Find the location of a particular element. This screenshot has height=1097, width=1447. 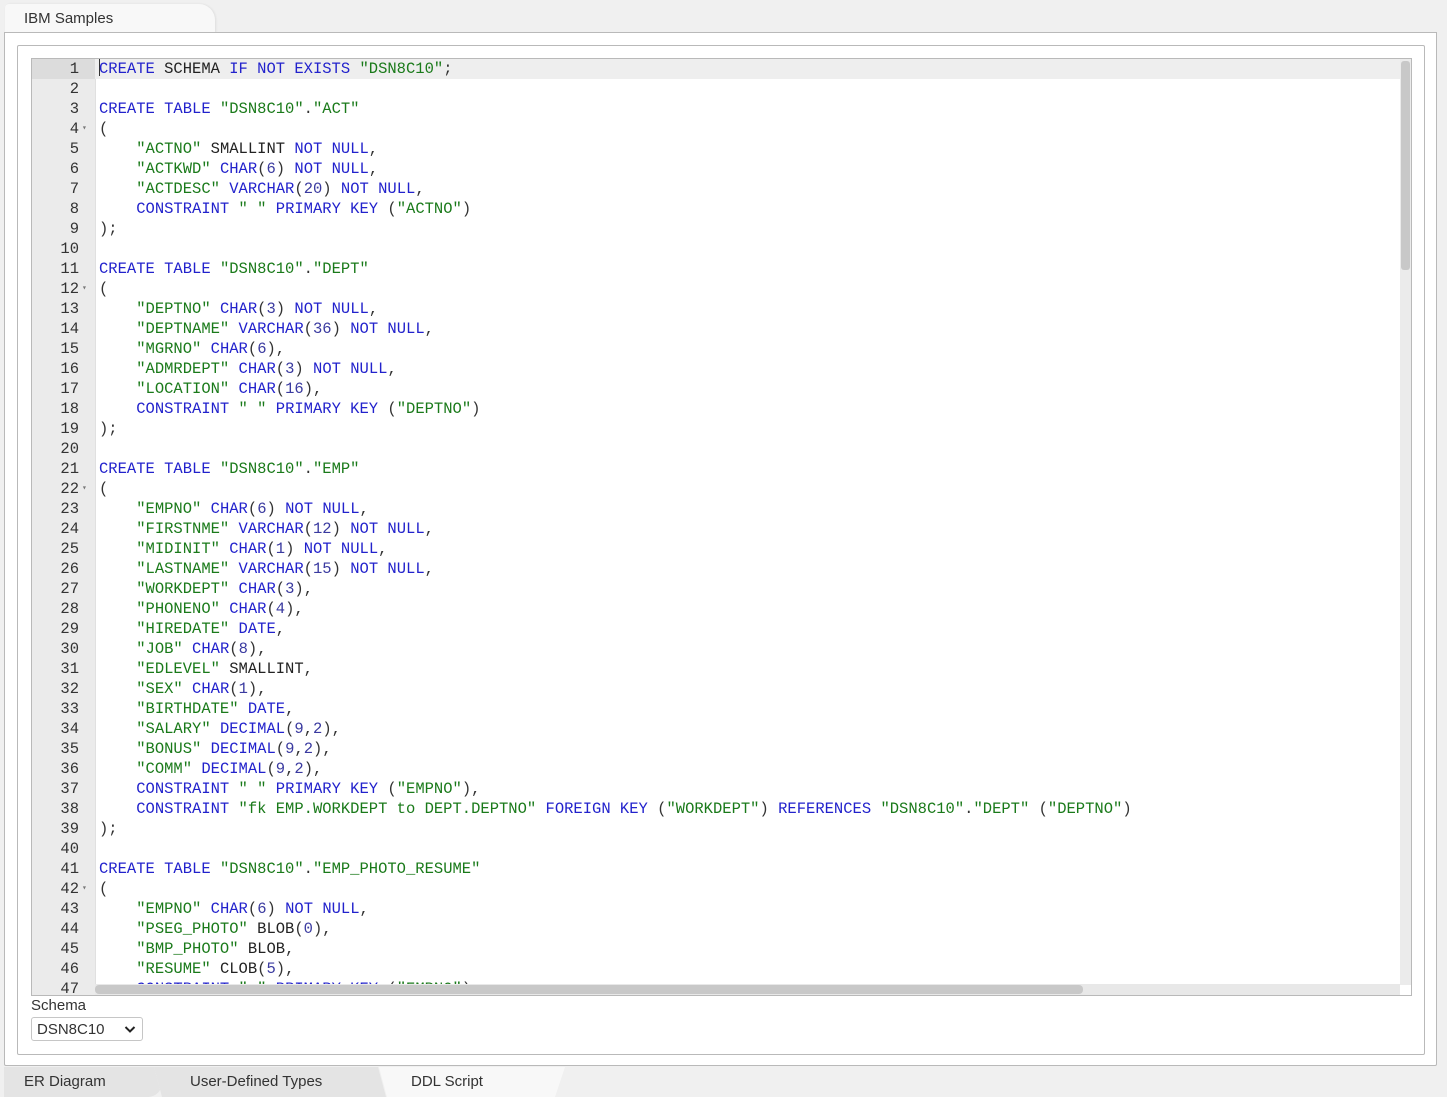

code-line: 6 "ACTKWD" CHAR(6) NOT NULL, is located at coordinates (721, 169).